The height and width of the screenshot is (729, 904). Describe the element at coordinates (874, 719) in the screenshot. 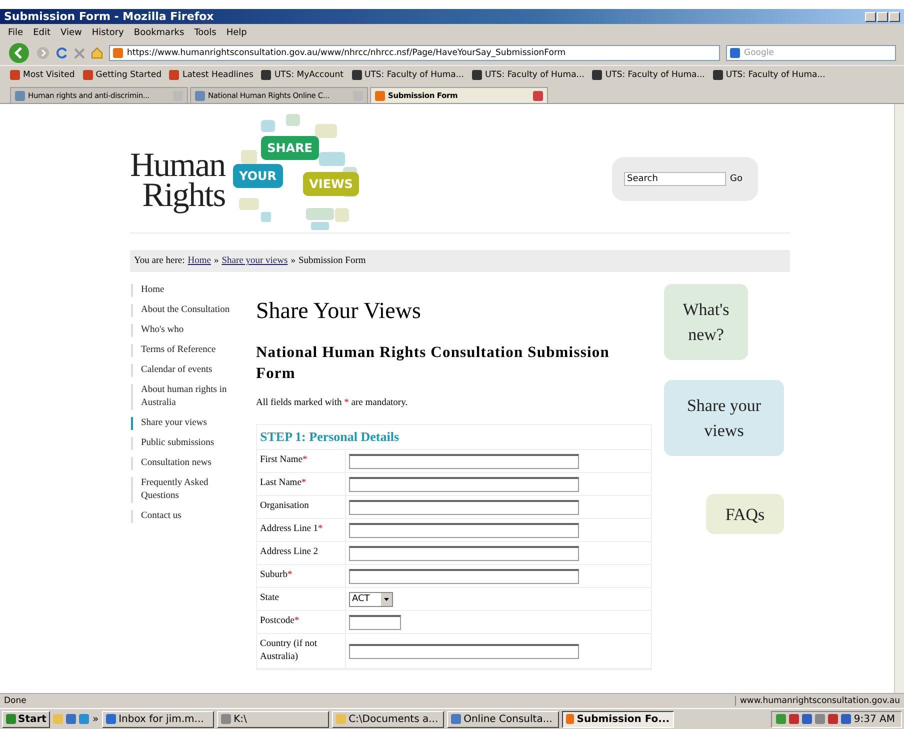

I see `clock: 9:37 AM` at that location.